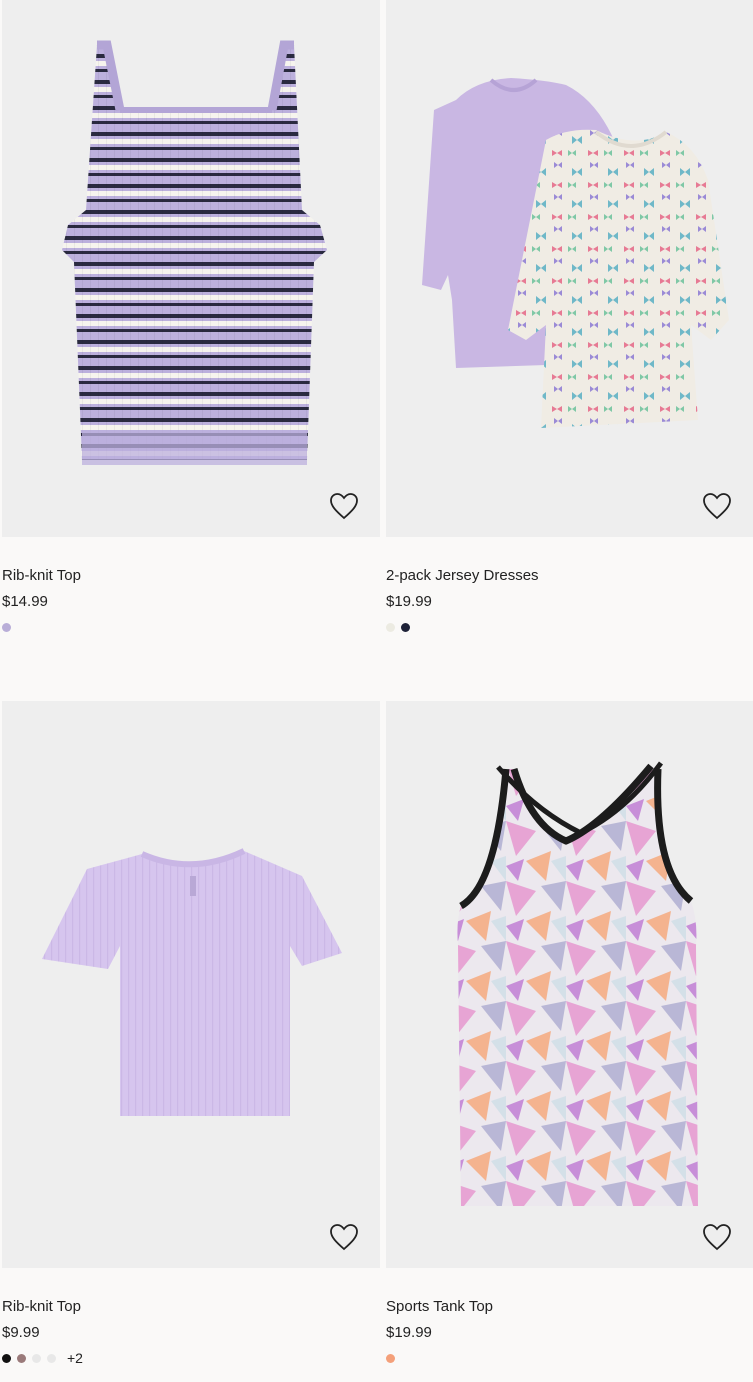 Image resolution: width=753 pixels, height=1382 pixels. I want to click on product-price: $14.99, so click(25, 601).